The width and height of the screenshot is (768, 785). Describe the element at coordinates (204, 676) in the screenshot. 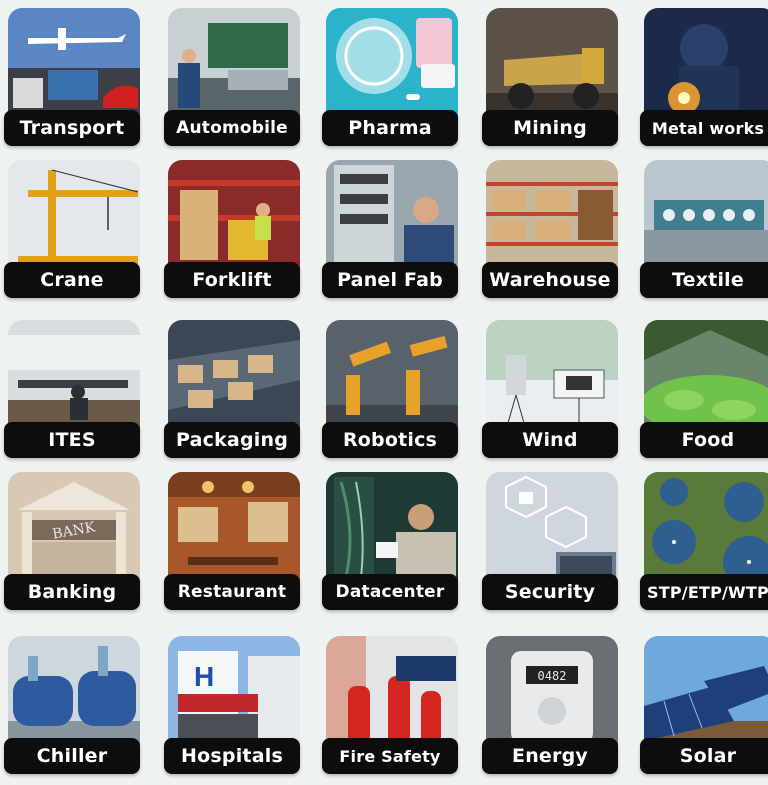

I see `svg-text: H` at that location.